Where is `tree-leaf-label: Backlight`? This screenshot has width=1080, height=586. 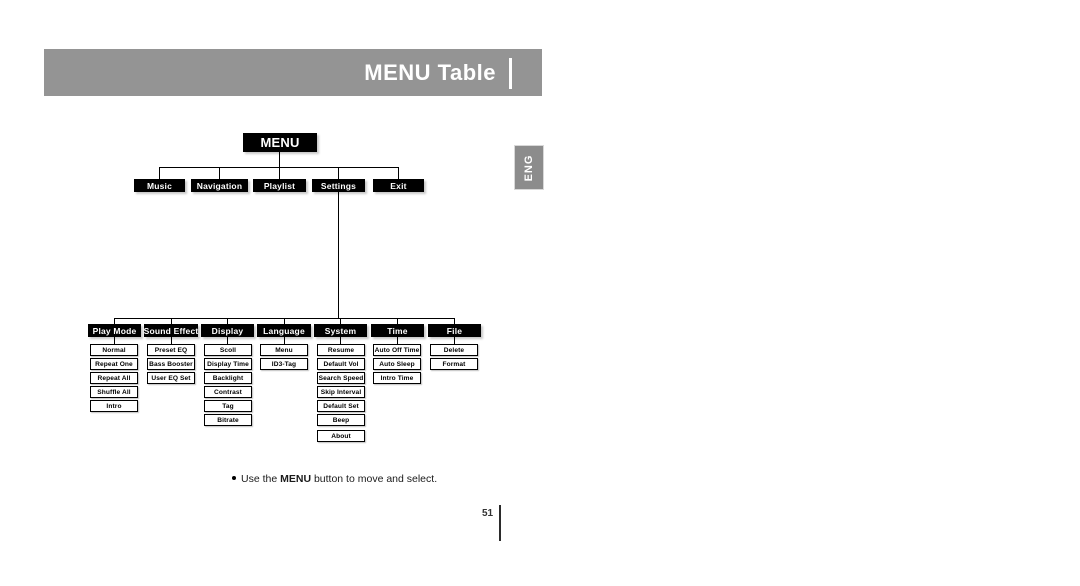 tree-leaf-label: Backlight is located at coordinates (228, 378).